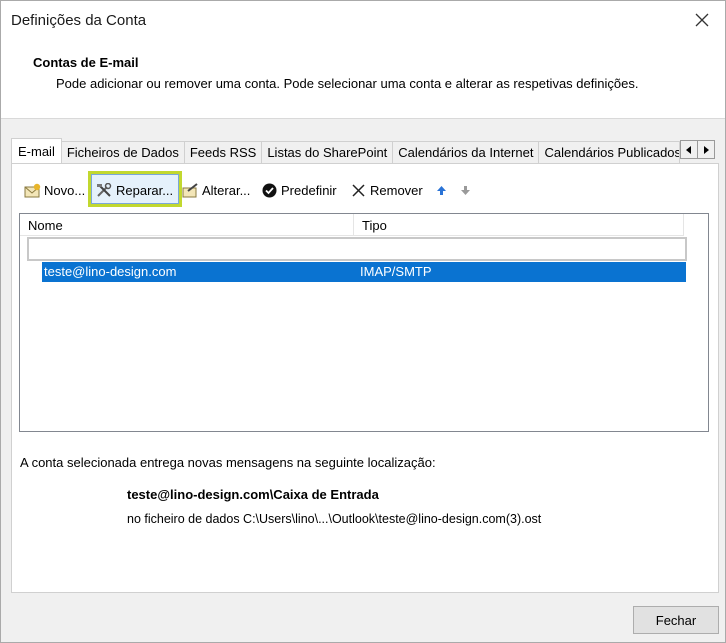 The height and width of the screenshot is (643, 726). I want to click on tab-scroll, so click(697, 149).